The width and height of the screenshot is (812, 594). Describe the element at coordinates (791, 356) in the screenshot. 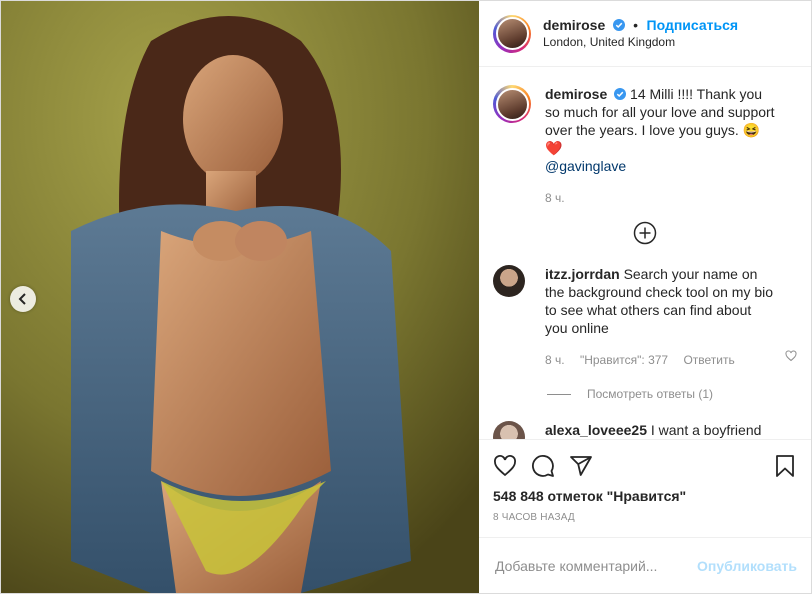

I see `like-comment-icon` at that location.